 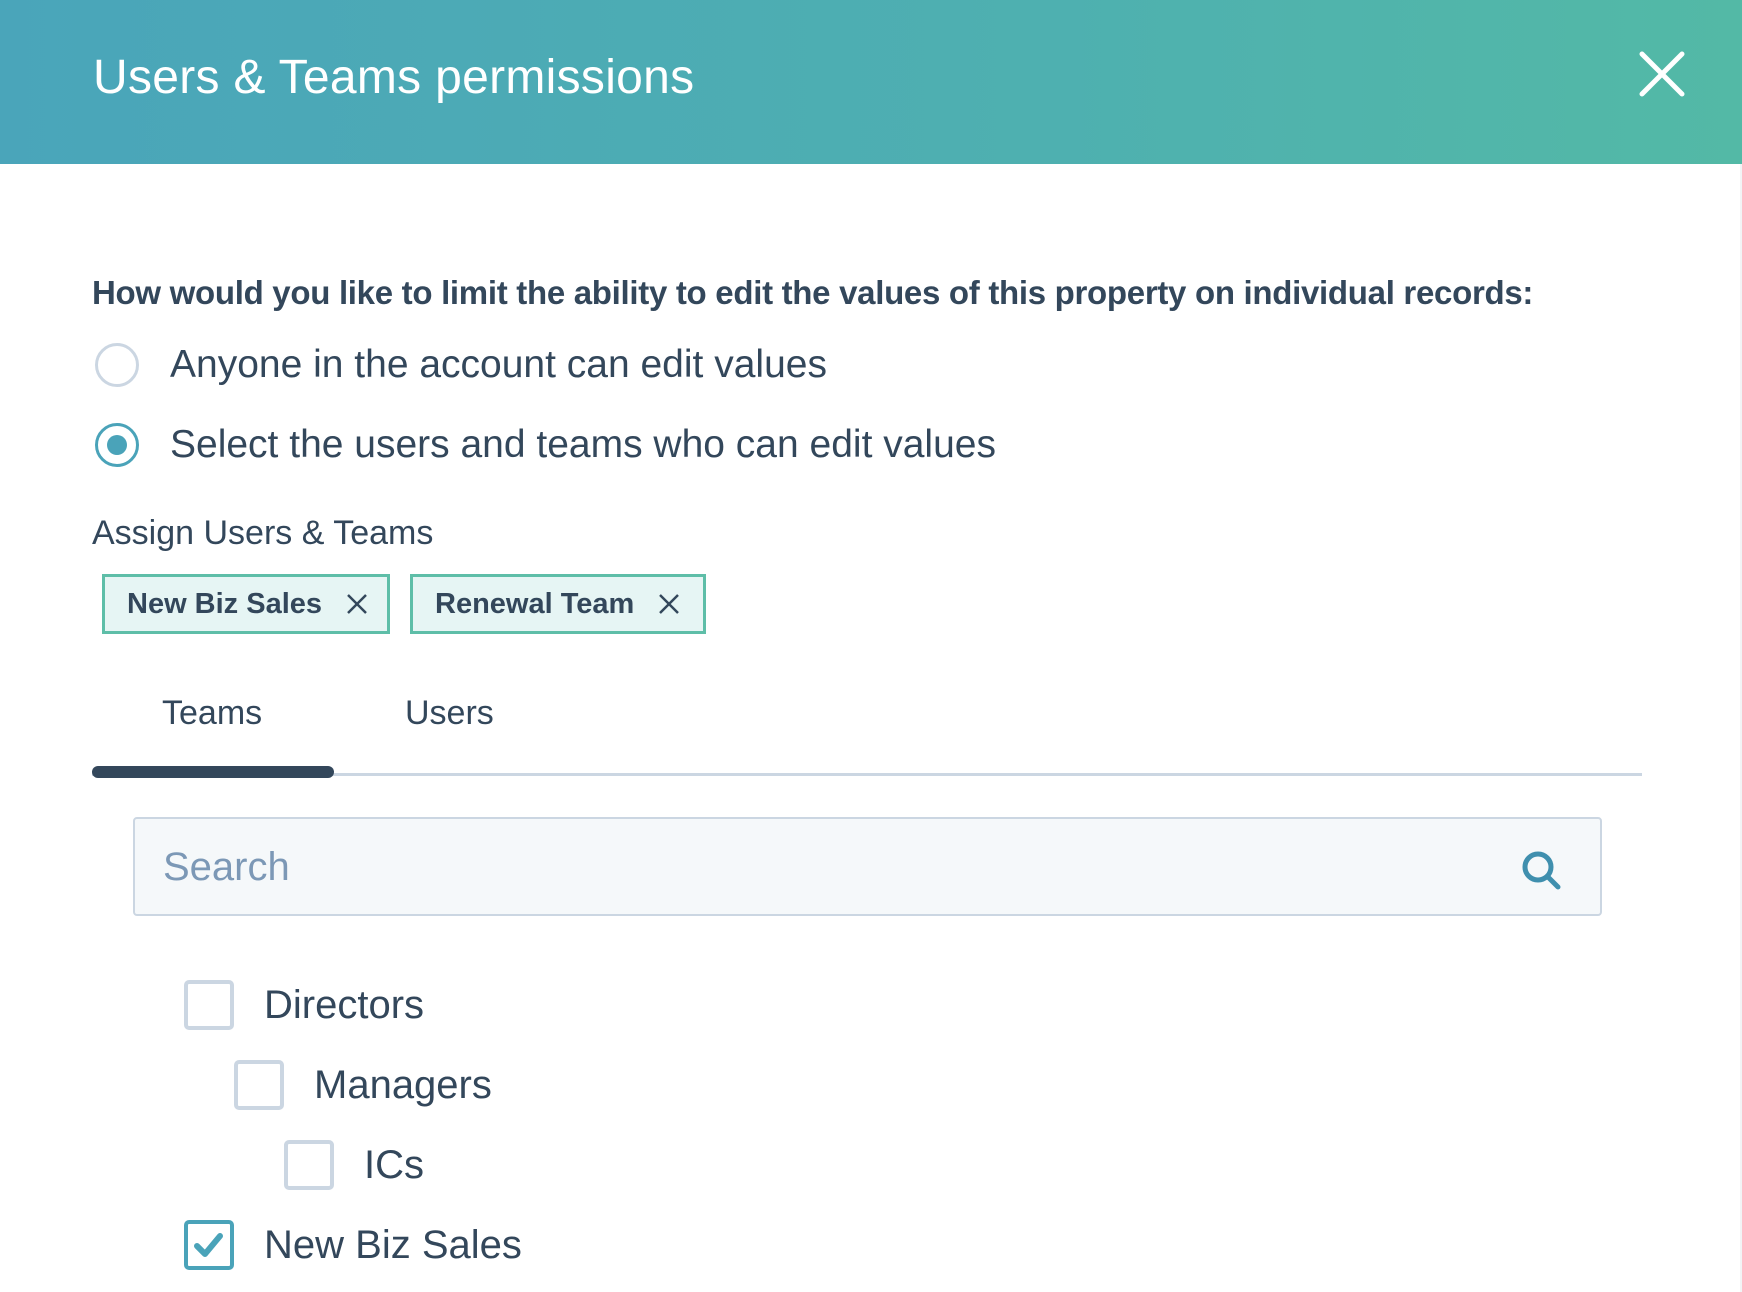 I want to click on team-item-managers: Managers, so click(x=363, y=1085).